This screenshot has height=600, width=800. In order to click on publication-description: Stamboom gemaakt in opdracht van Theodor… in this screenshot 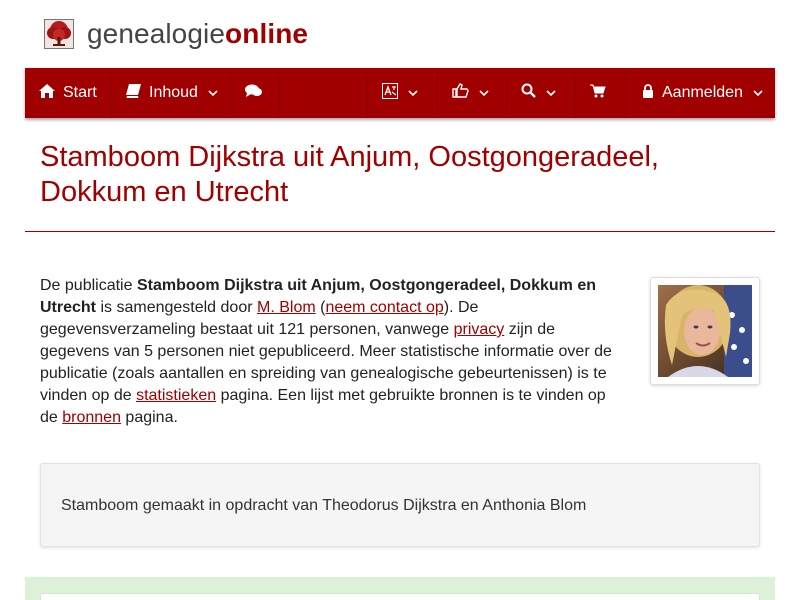, I will do `click(400, 505)`.